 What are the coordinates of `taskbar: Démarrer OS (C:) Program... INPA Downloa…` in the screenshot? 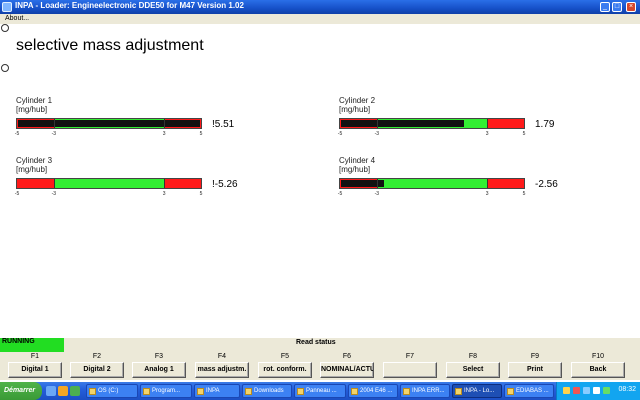 It's located at (320, 391).